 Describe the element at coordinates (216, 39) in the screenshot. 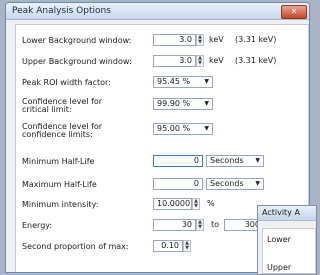

I see `lower-bg-unit: keV` at that location.